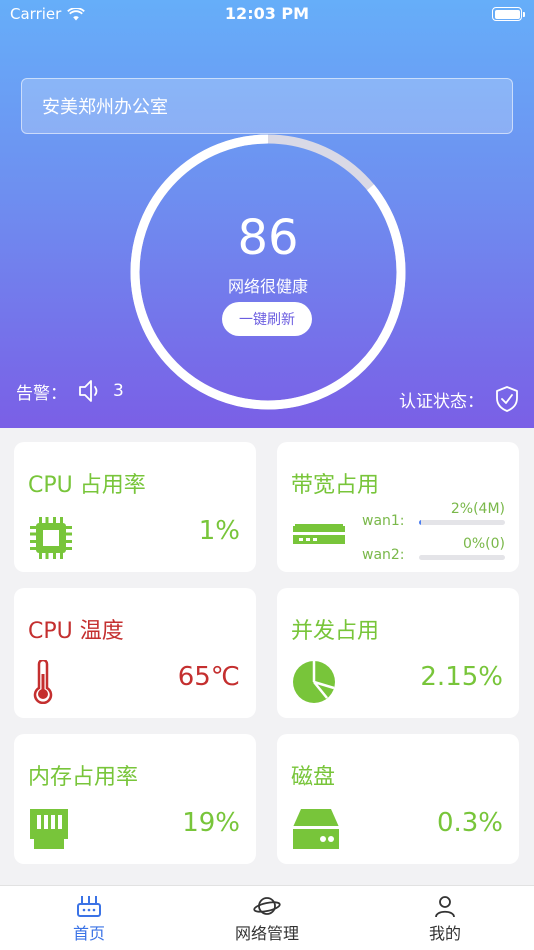 This screenshot has height=950, width=534. I want to click on pie-chart-icon, so click(314, 682).